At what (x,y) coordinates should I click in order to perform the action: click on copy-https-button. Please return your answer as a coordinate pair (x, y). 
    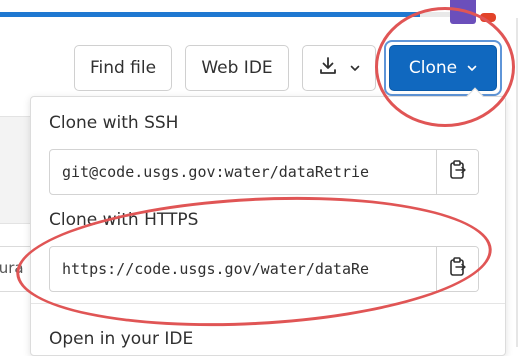
    Looking at the image, I should click on (457, 269).